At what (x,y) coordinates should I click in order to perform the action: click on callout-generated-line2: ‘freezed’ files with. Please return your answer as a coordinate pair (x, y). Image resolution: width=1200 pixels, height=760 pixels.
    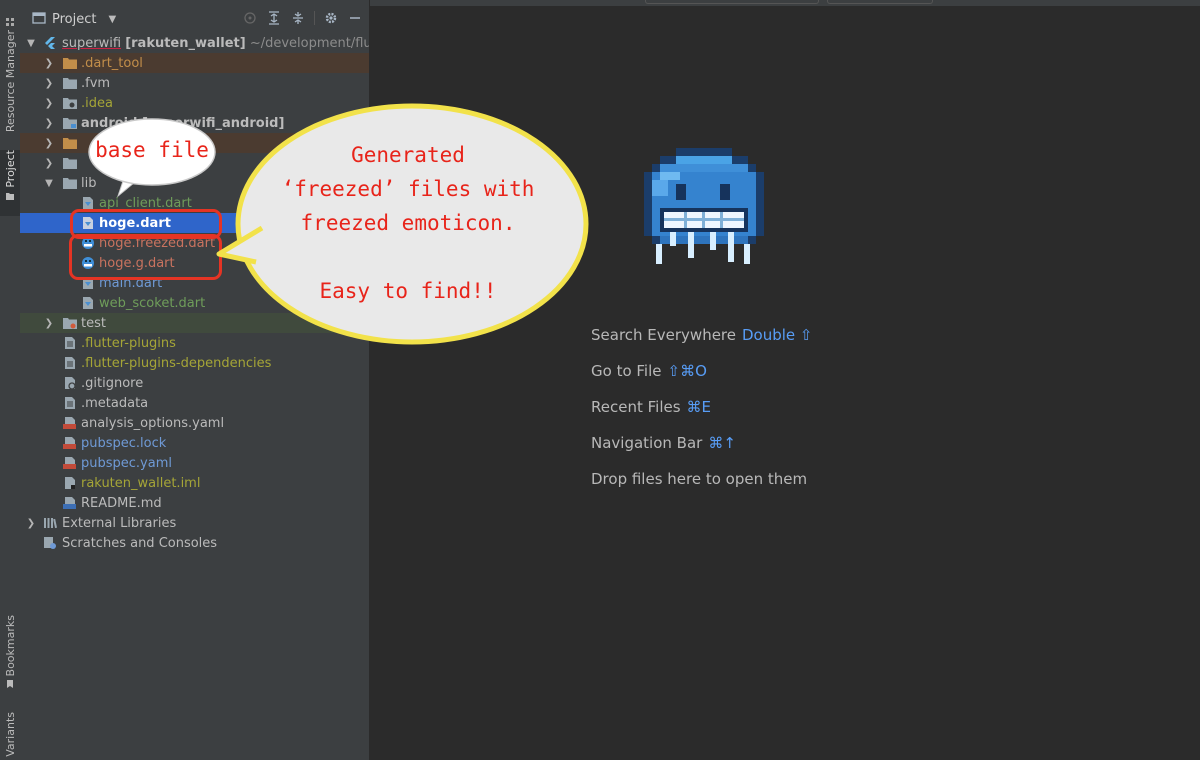
    Looking at the image, I should click on (408, 189).